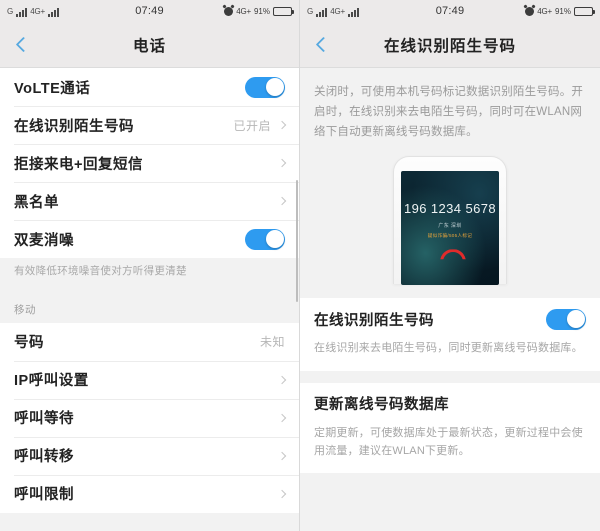 This screenshot has height=531, width=600. What do you see at coordinates (149, 45) in the screenshot?
I see `nav-bar-left: 电话` at bounding box center [149, 45].